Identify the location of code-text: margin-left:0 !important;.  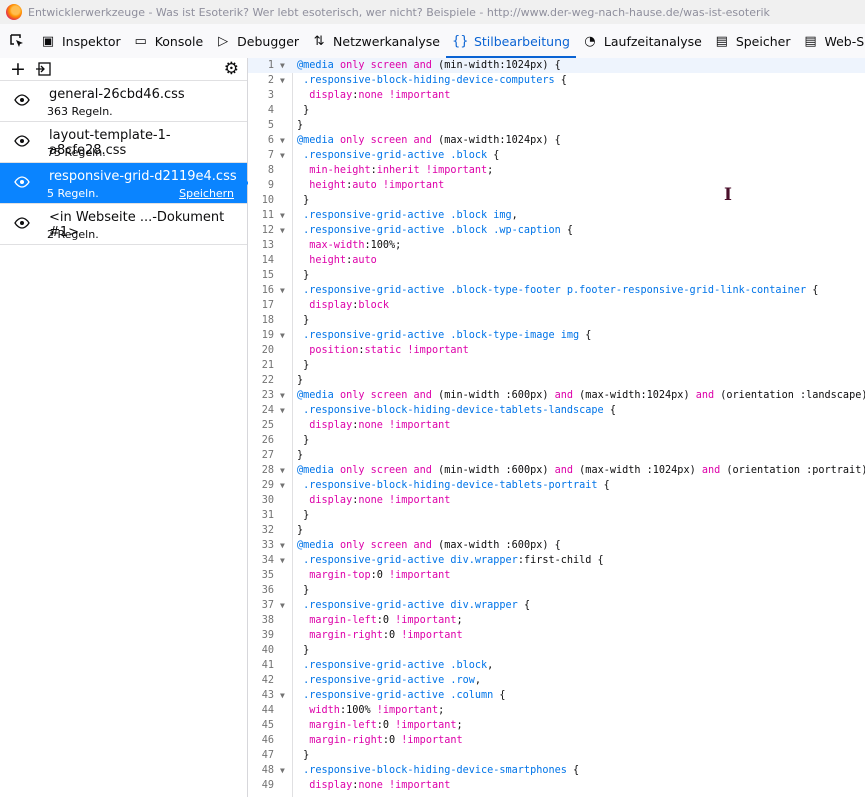
(379, 620).